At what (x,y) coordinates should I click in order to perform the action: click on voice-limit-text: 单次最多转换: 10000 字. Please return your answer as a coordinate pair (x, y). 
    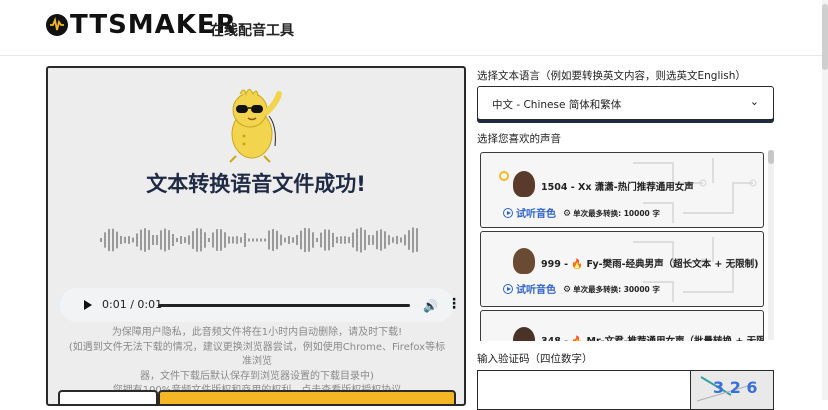
    Looking at the image, I should click on (616, 213).